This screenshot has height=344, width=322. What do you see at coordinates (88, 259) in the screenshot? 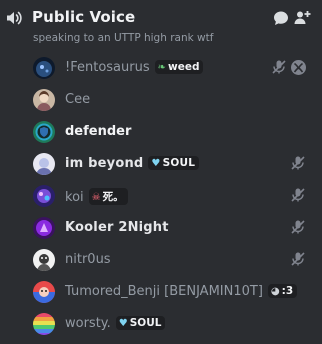
I see `member-name: nitr0us` at bounding box center [88, 259].